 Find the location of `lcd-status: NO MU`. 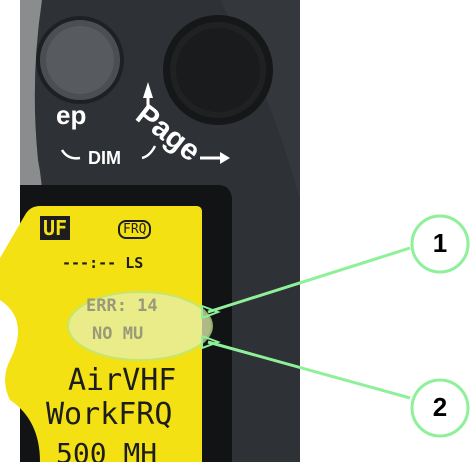

lcd-status: NO MU is located at coordinates (118, 334).